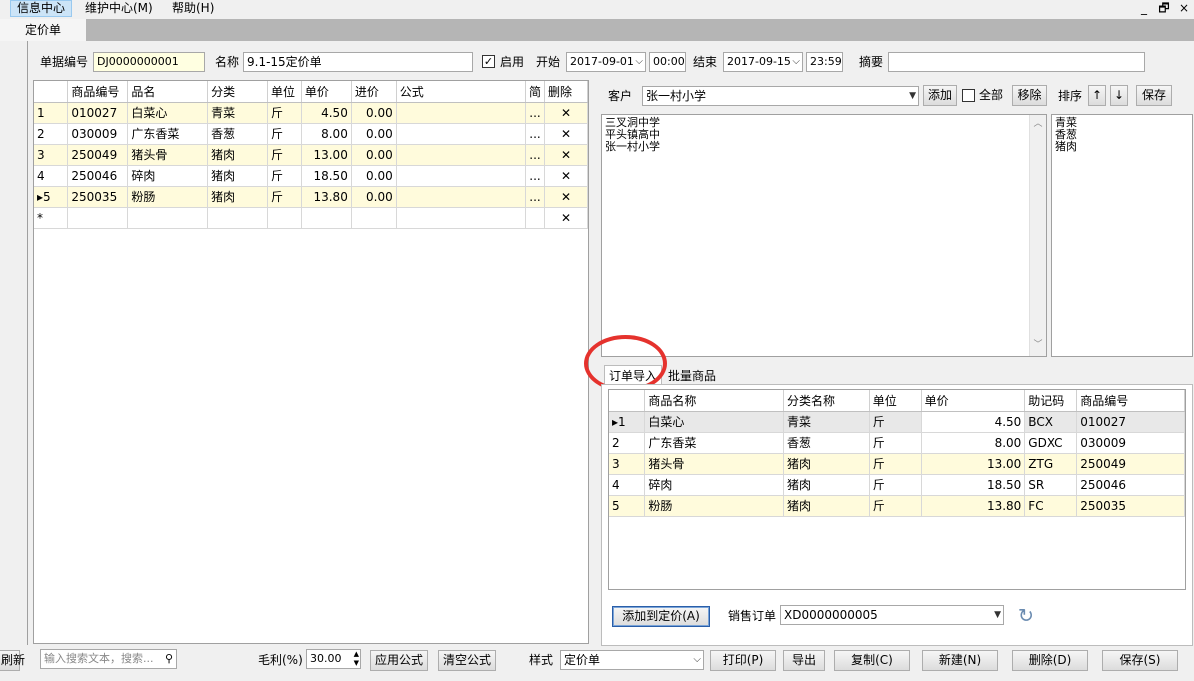 This screenshot has height=681, width=1194. What do you see at coordinates (1016, 62) in the screenshot?
I see `memo-field` at bounding box center [1016, 62].